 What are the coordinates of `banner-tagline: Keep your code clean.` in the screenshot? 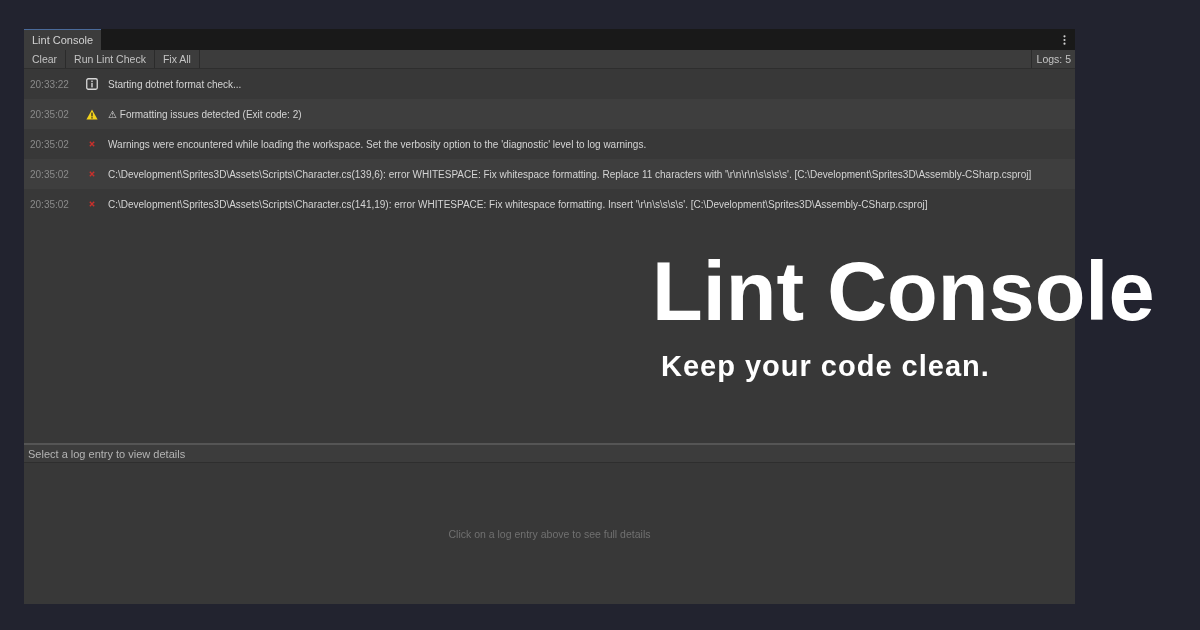 It's located at (826, 366).